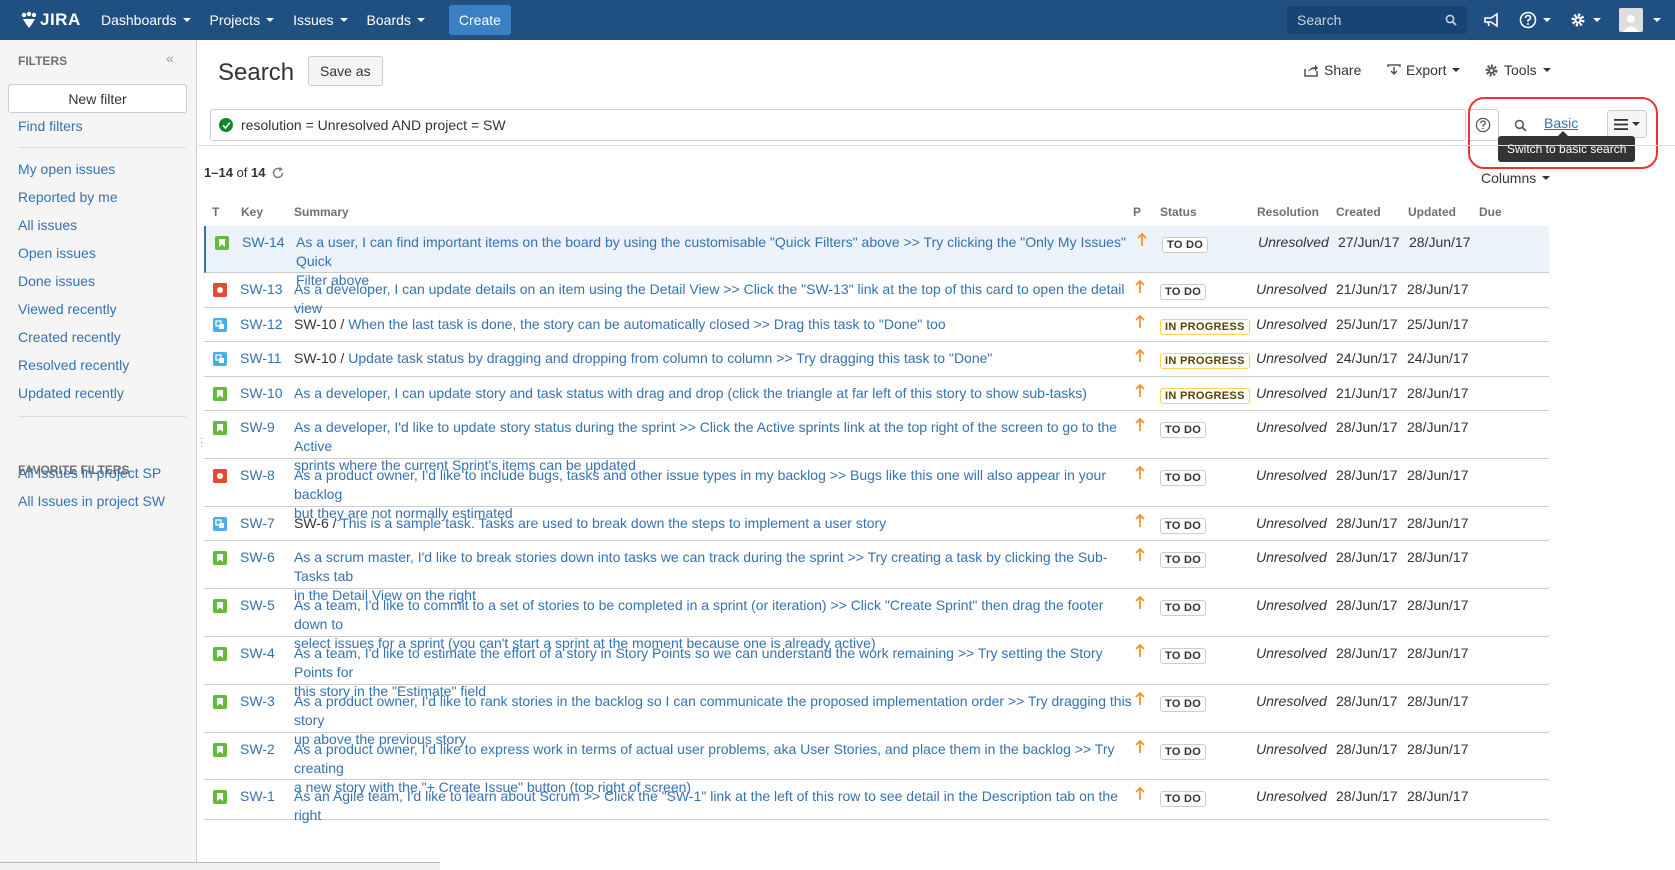 The width and height of the screenshot is (1675, 870). What do you see at coordinates (257, 557) in the screenshot?
I see `issue-key-link: SW-6` at bounding box center [257, 557].